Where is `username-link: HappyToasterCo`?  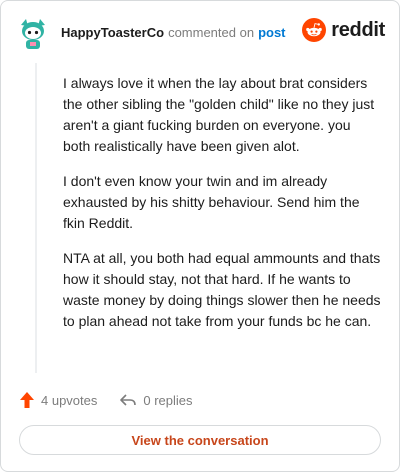 username-link: HappyToasterCo is located at coordinates (112, 32).